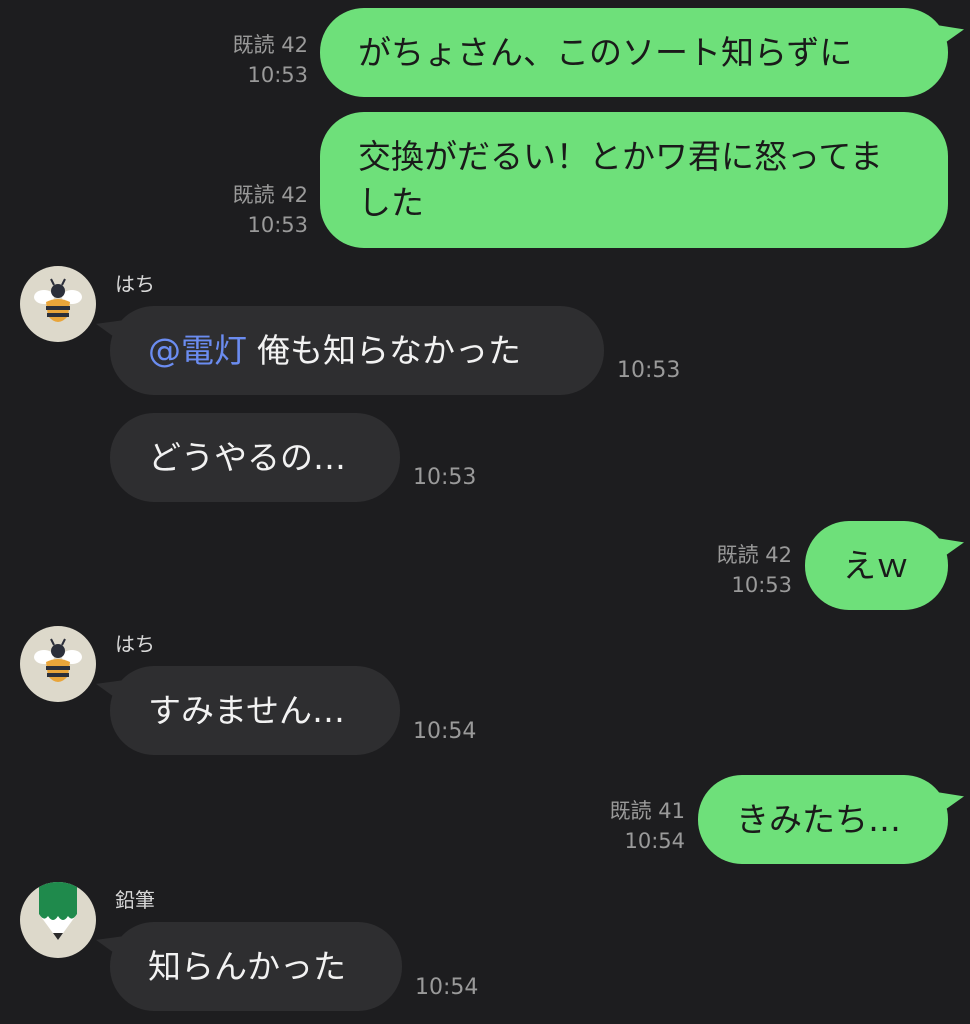 This screenshot has height=1024, width=970. I want to click on outgoing-message-bubble: 交換がだるい！とかワ君に怒ってました, so click(634, 180).